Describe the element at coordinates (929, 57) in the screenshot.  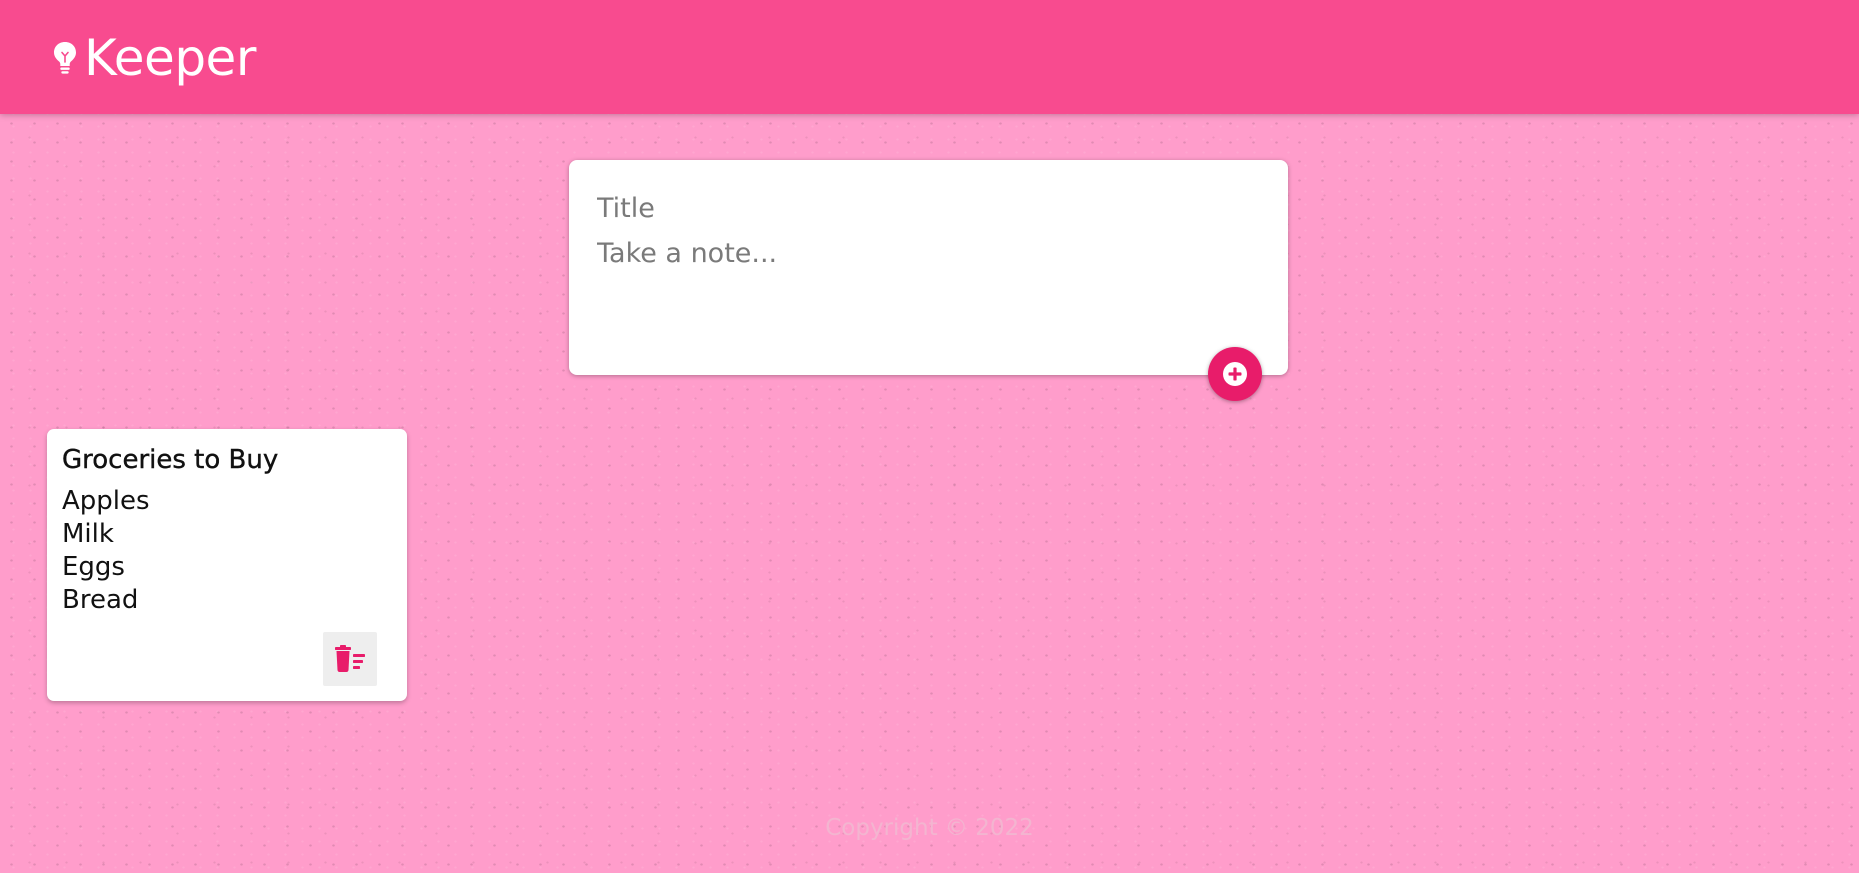
I see `app-header: Keeper` at that location.